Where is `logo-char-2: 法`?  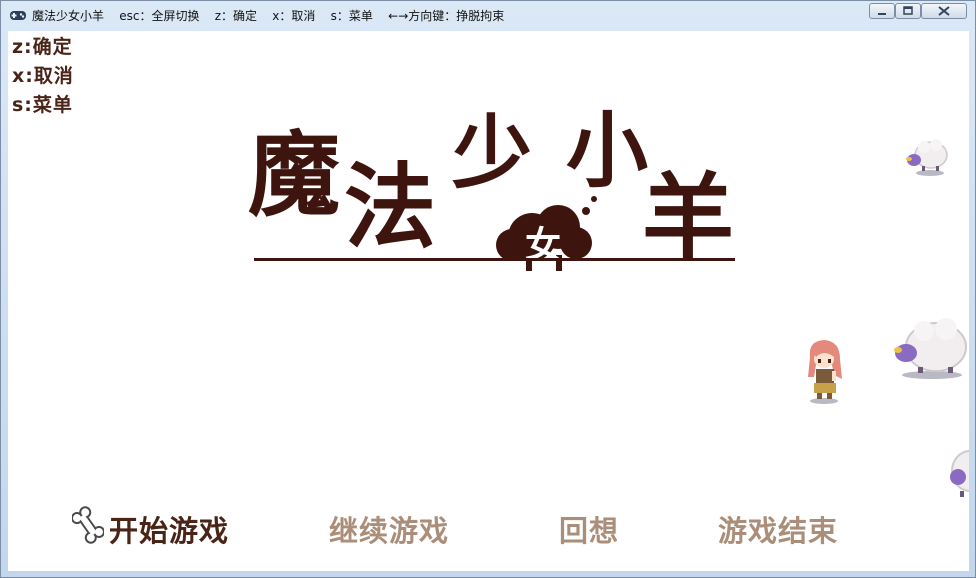
logo-char-2: 法 is located at coordinates (390, 207).